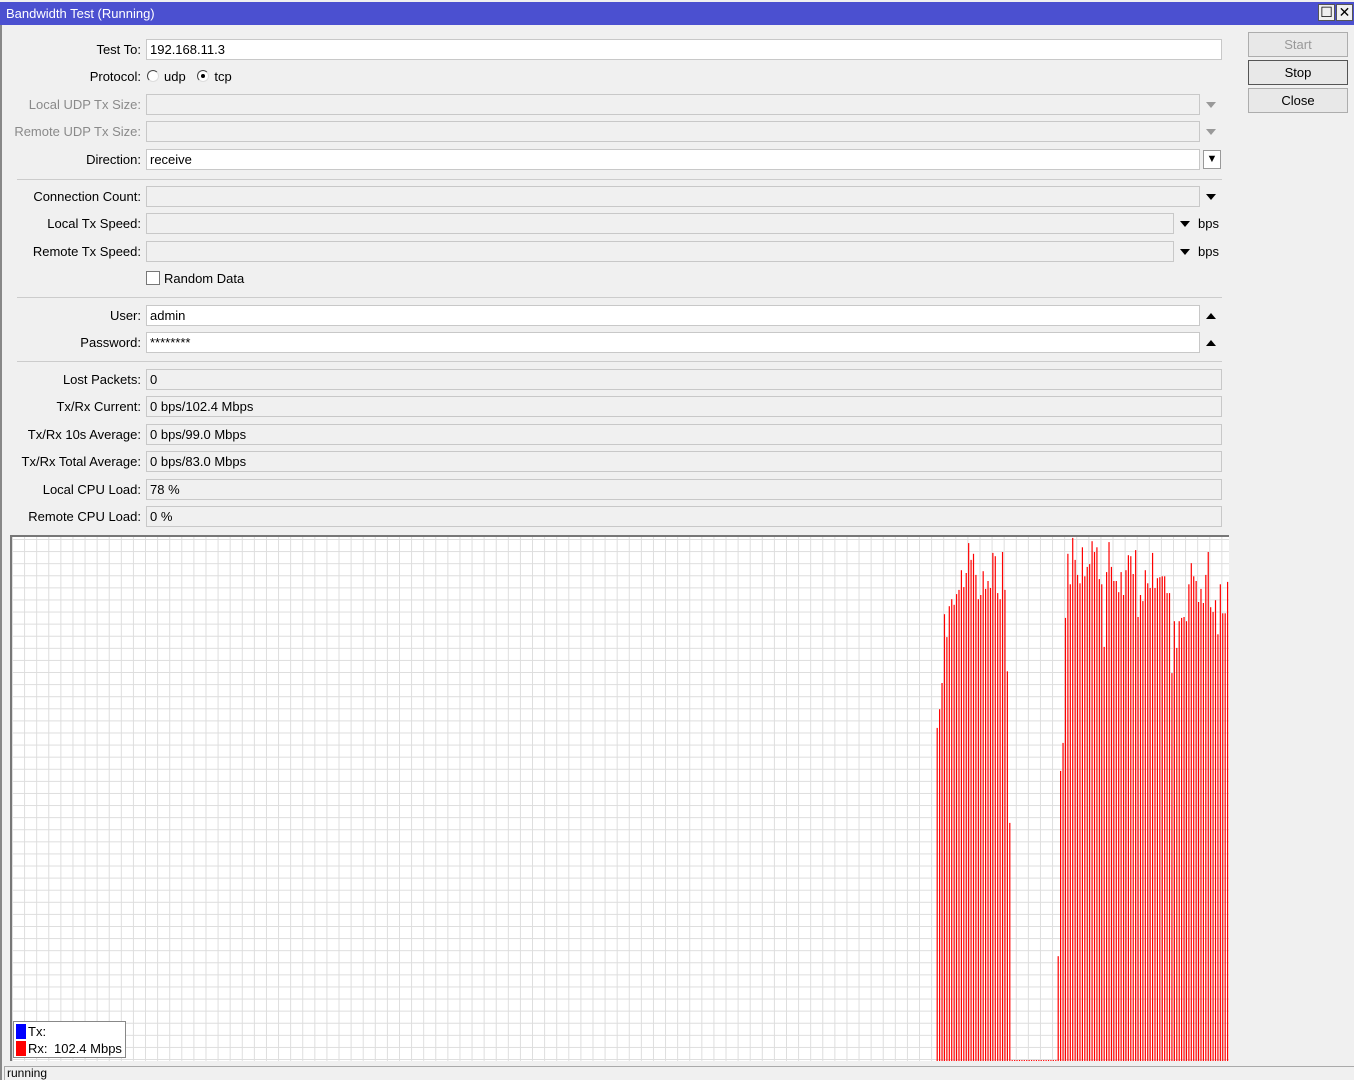 The height and width of the screenshot is (1080, 1354). What do you see at coordinates (153, 278) in the screenshot?
I see `random-data-checkbox` at bounding box center [153, 278].